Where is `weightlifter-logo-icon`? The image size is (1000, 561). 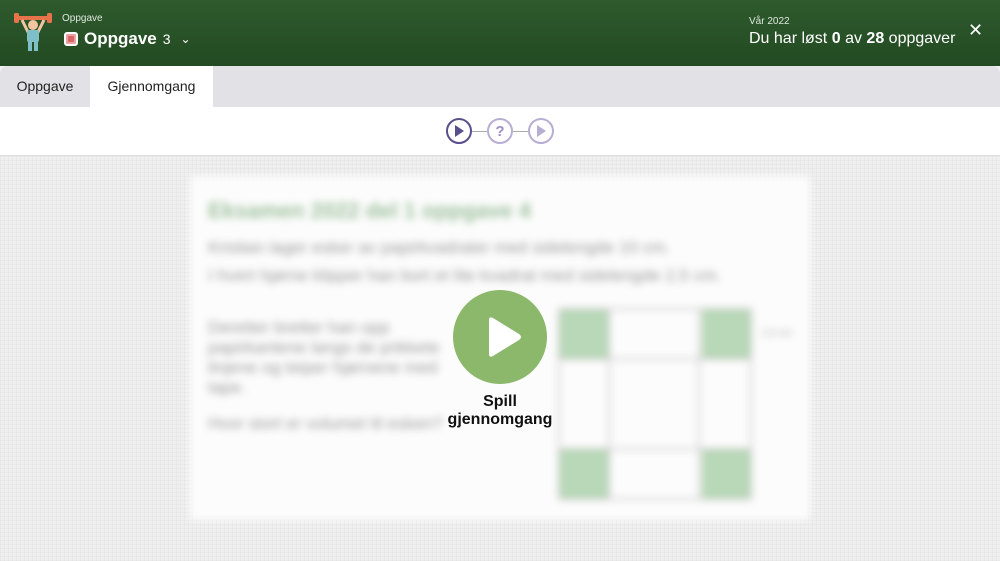
weightlifter-logo-icon is located at coordinates (33, 32).